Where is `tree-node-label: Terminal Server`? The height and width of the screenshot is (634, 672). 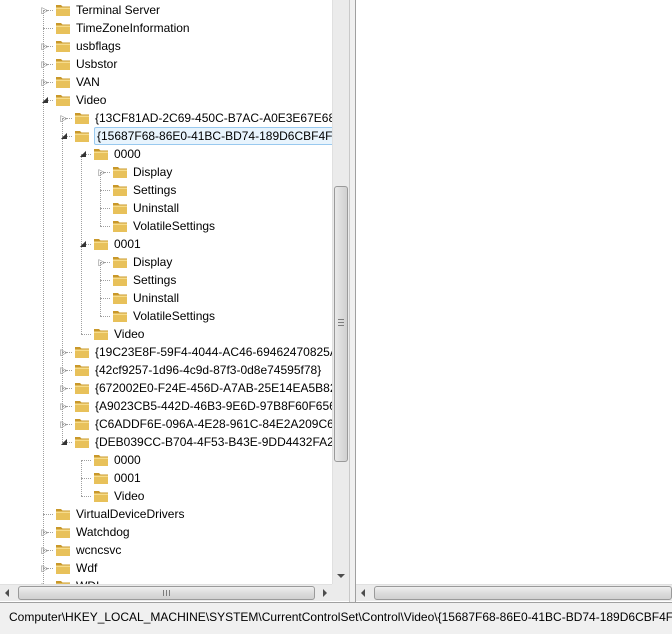 tree-node-label: Terminal Server is located at coordinates (118, 10).